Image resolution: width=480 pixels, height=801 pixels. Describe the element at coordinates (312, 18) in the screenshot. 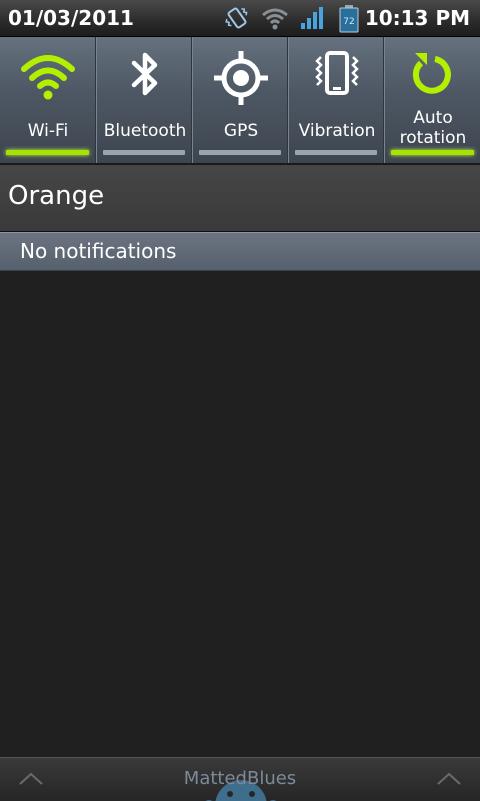

I see `signal-icon` at that location.